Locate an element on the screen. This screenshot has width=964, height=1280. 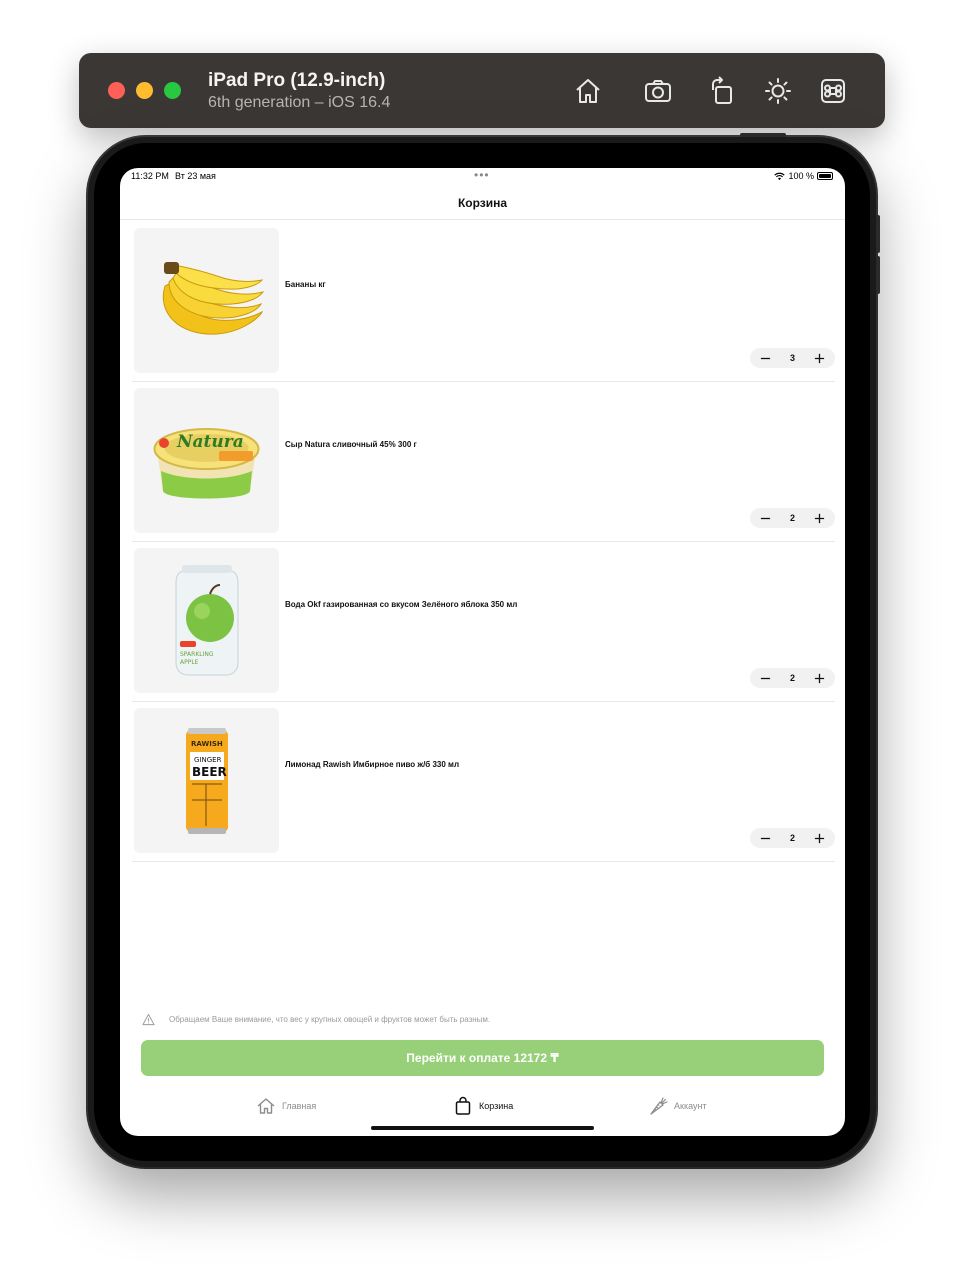
appearance-icon is located at coordinates (778, 91).